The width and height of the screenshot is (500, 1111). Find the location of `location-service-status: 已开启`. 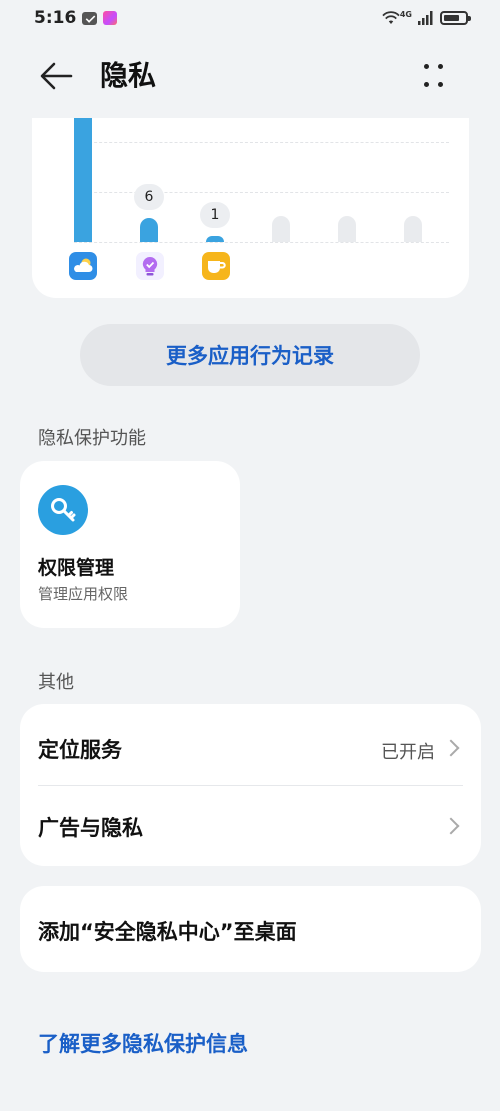

location-service-status: 已开启 is located at coordinates (408, 752).